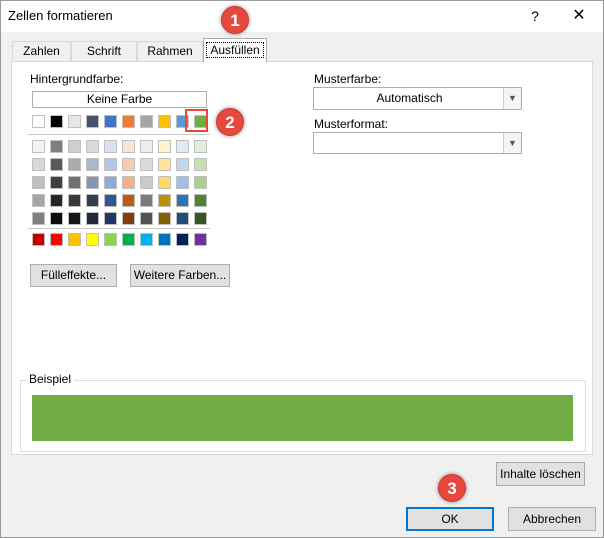 This screenshot has height=538, width=604. Describe the element at coordinates (41, 51) in the screenshot. I see `tab-zahlen: Zahlen` at that location.